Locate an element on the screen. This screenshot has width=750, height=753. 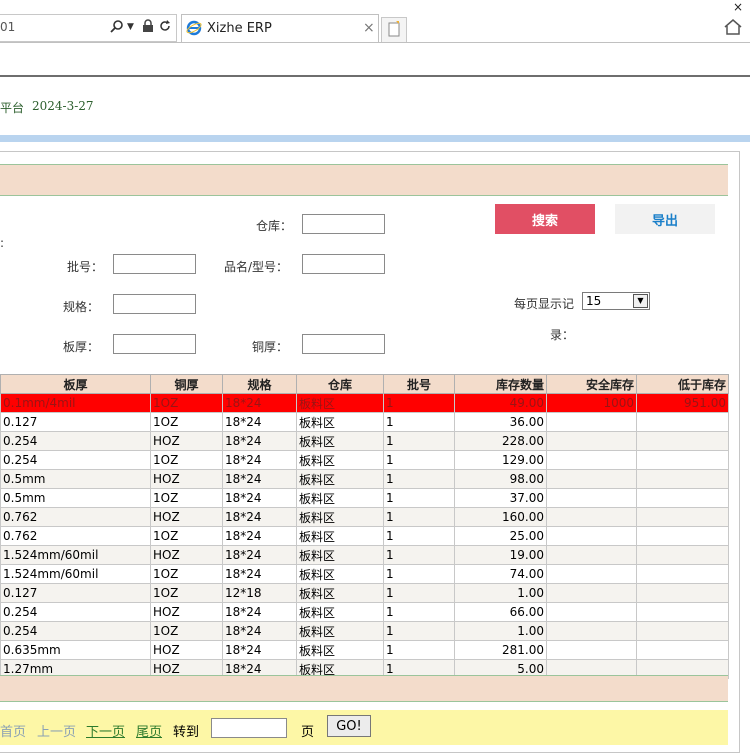
table-row: 0.127 1OZ 18*24 板料区 1 36.00 is located at coordinates (364, 422).